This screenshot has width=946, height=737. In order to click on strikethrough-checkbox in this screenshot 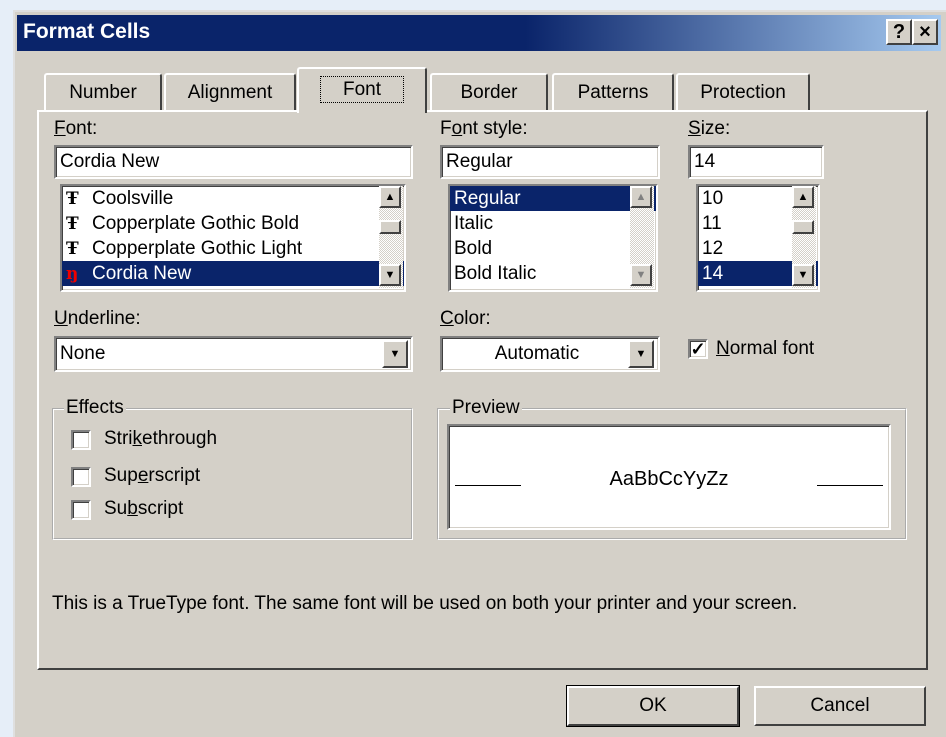, I will do `click(81, 440)`.